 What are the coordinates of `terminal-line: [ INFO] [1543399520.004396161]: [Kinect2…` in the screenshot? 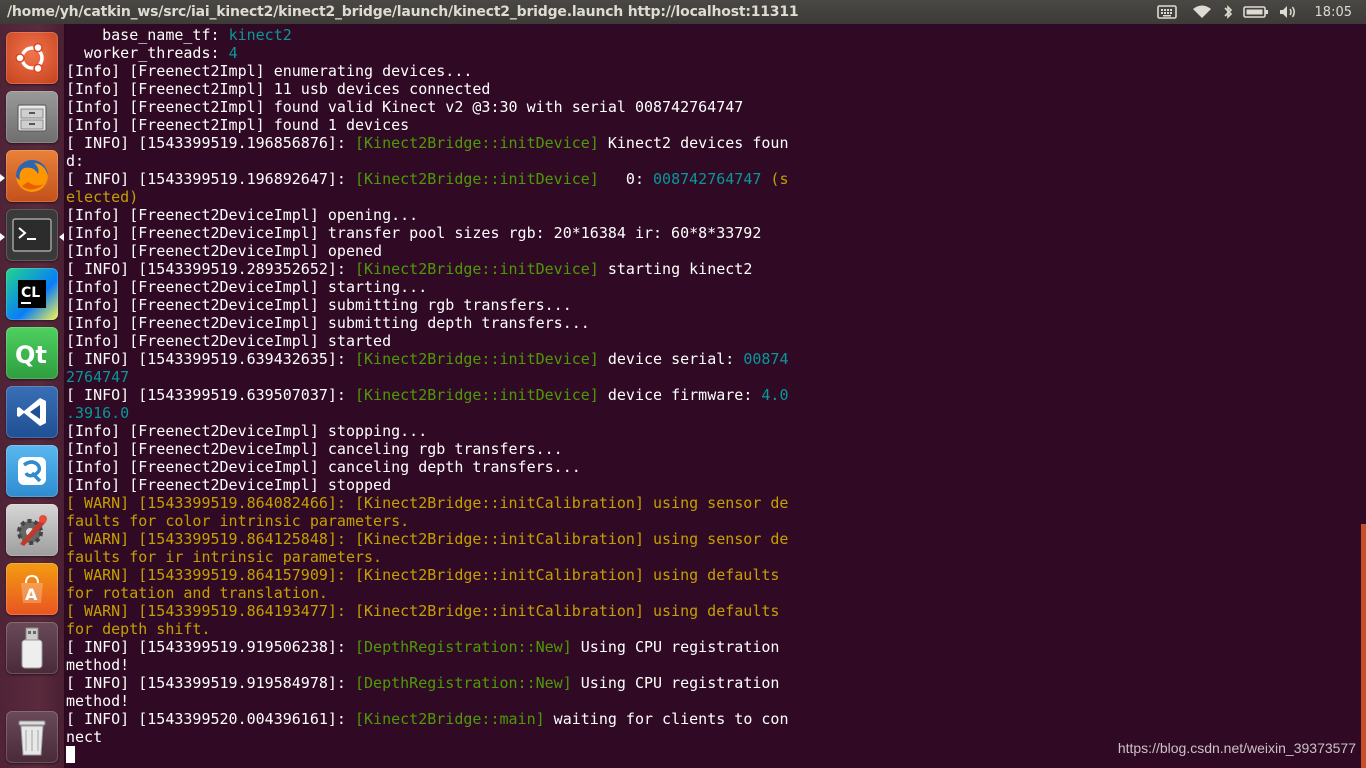 It's located at (711, 719).